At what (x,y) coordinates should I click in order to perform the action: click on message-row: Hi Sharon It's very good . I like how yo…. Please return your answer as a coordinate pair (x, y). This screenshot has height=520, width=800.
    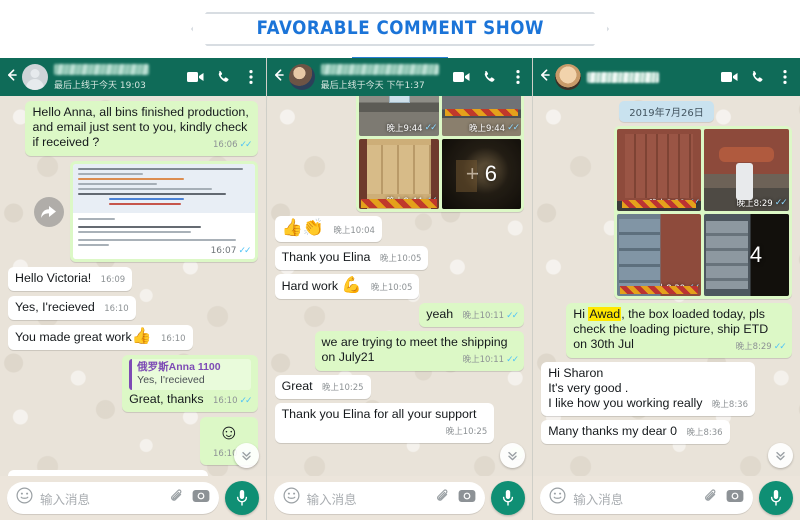
    Looking at the image, I should click on (666, 389).